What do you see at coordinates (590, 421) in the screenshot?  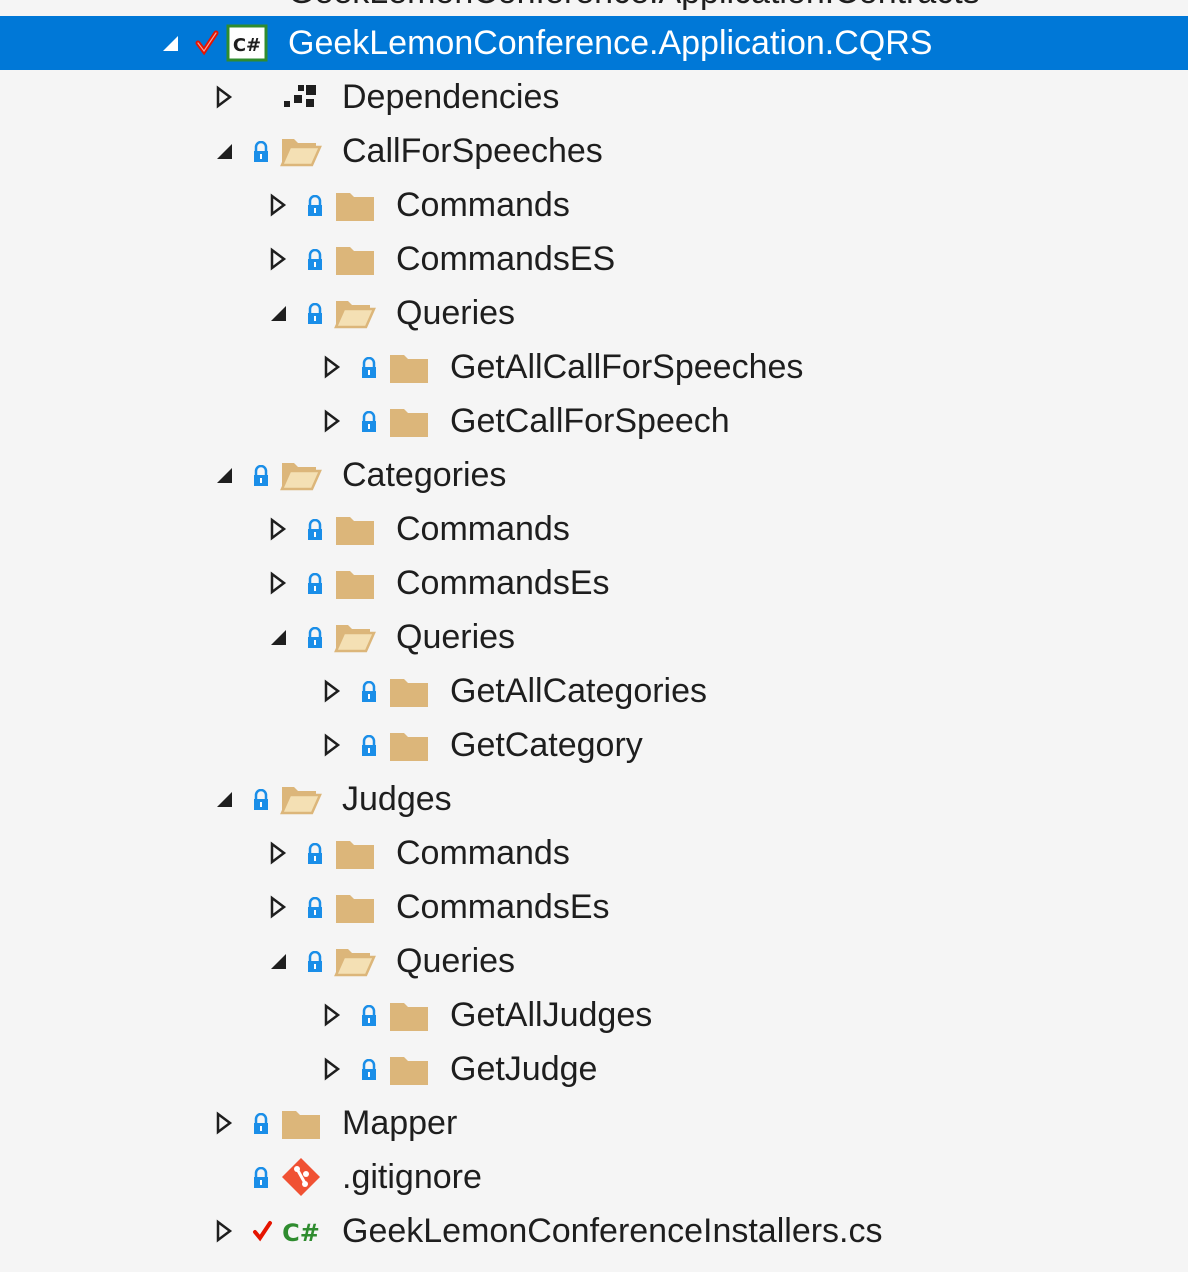 I see `tree-item-label: GetCallForSpeech` at bounding box center [590, 421].